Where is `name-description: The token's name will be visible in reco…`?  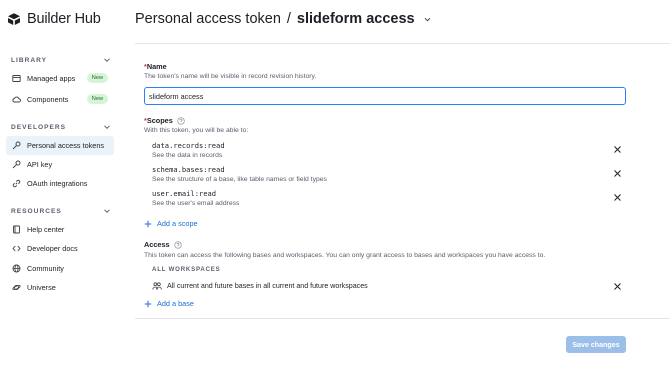
name-description: The token's name will be visible in reco… is located at coordinates (230, 76).